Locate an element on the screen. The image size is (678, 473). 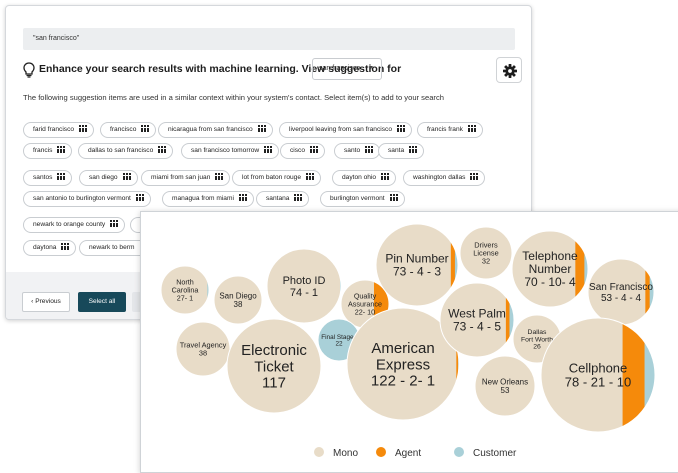
suggestion-chip: santo is located at coordinates (357, 151).